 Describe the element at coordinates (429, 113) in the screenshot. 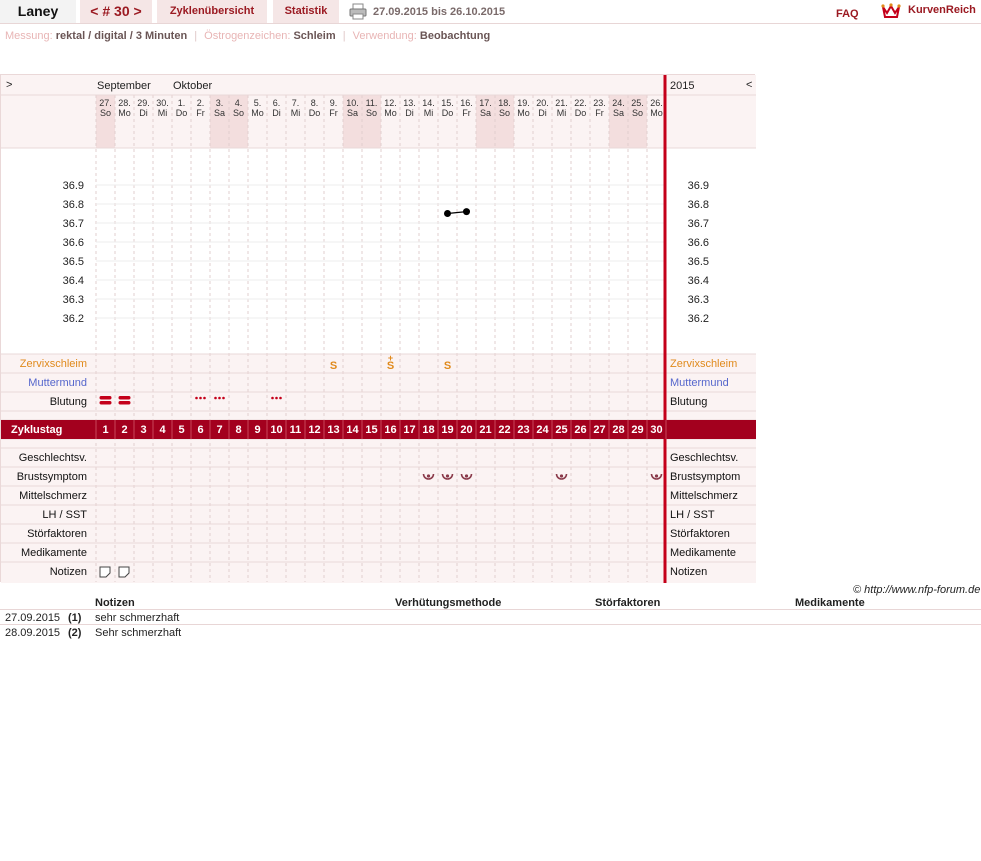

I see `day-weekday-label: Mi` at that location.